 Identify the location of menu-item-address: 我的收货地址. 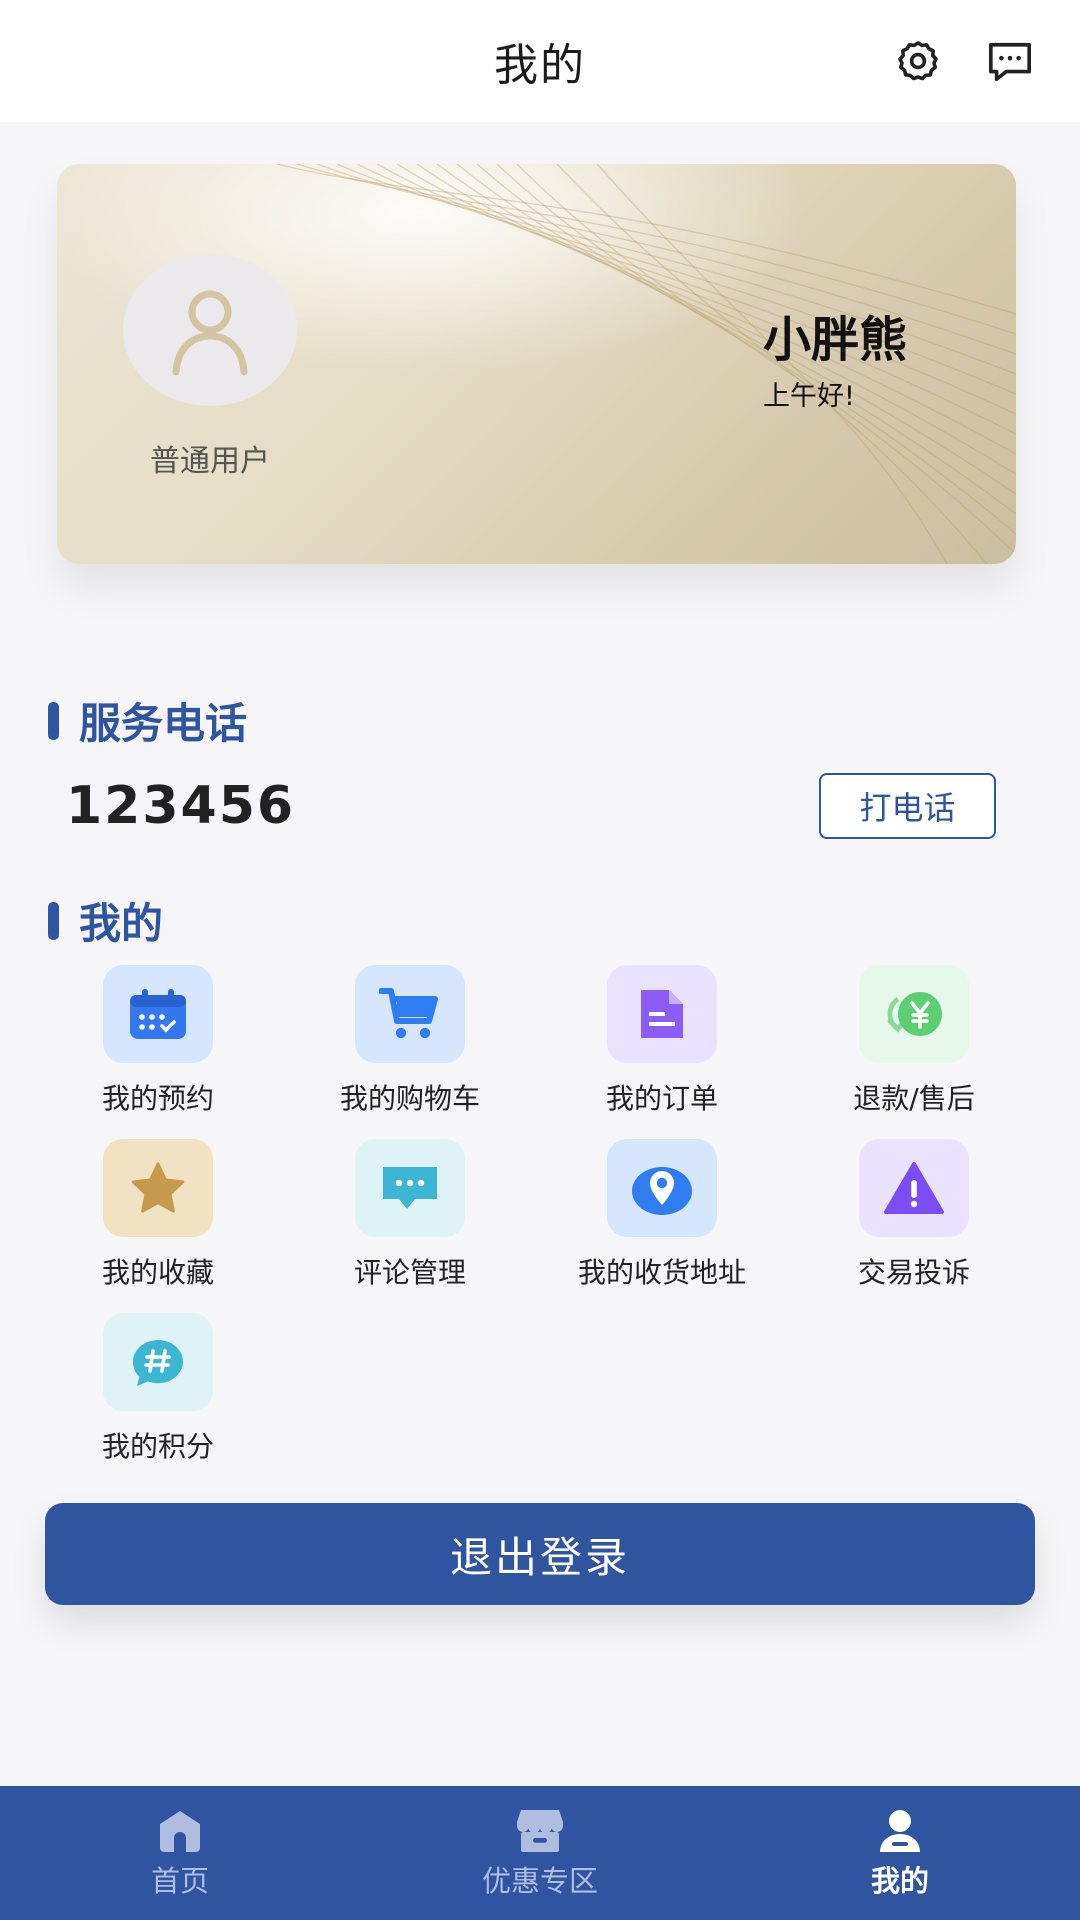
(662, 1215).